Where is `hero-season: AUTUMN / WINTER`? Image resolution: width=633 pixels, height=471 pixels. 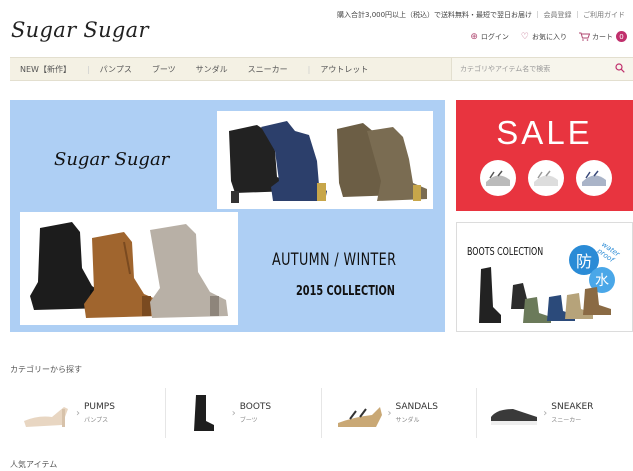 hero-season: AUTUMN / WINTER is located at coordinates (334, 260).